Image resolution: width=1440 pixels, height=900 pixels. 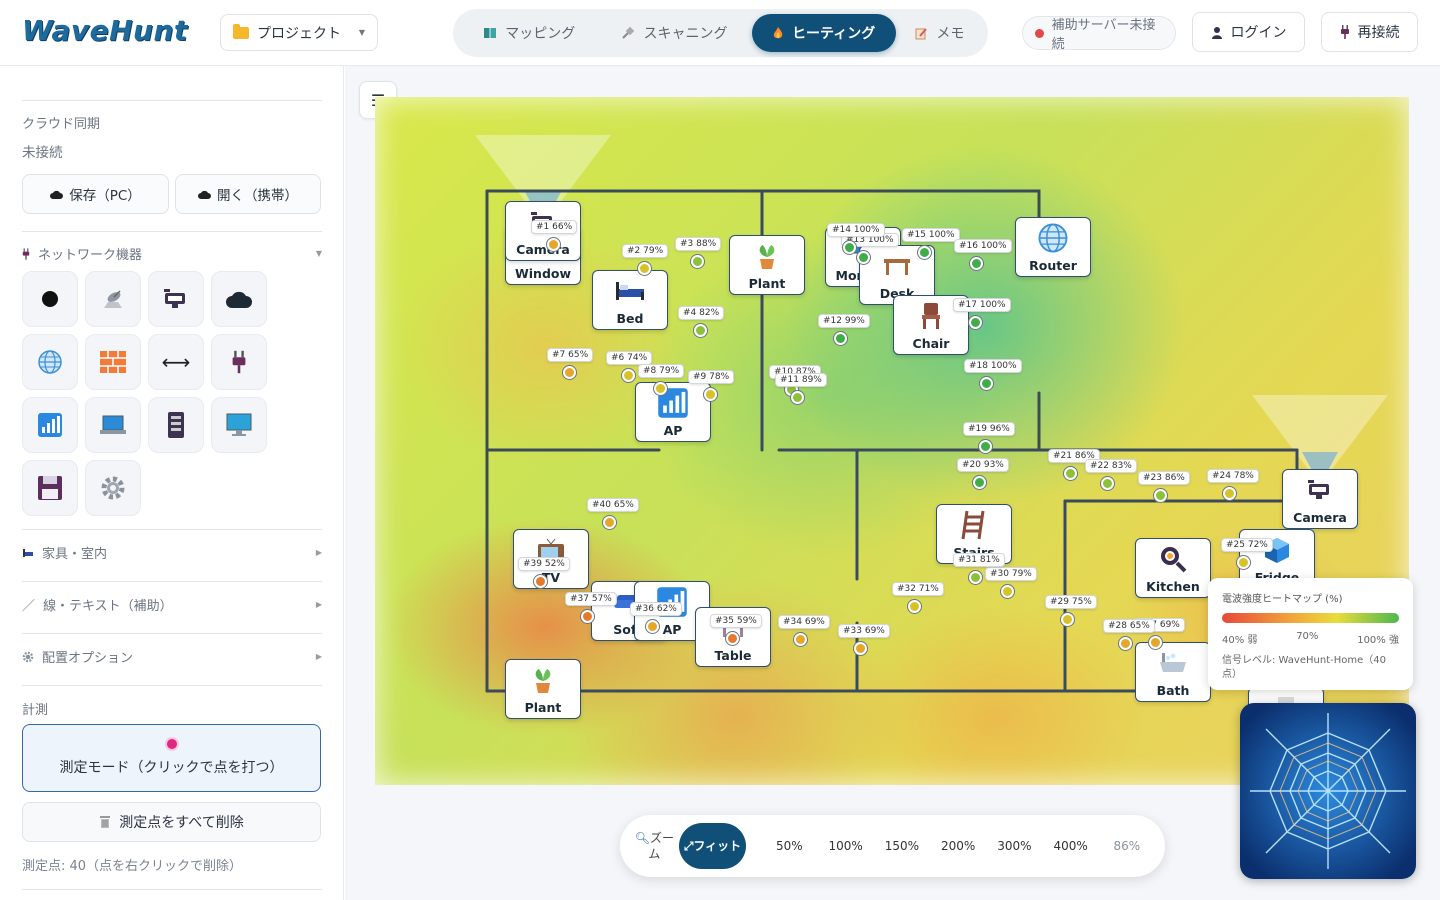 I want to click on device-dot, so click(x=50, y=299).